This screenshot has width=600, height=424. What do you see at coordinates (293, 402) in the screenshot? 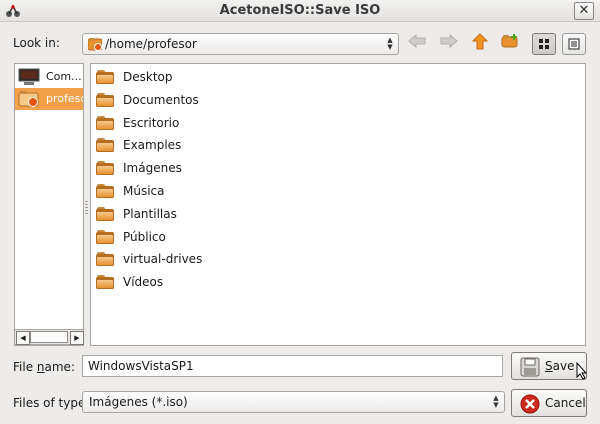
I see `file-type-combo: Imágenes (*.iso) ▲ ▼` at bounding box center [293, 402].